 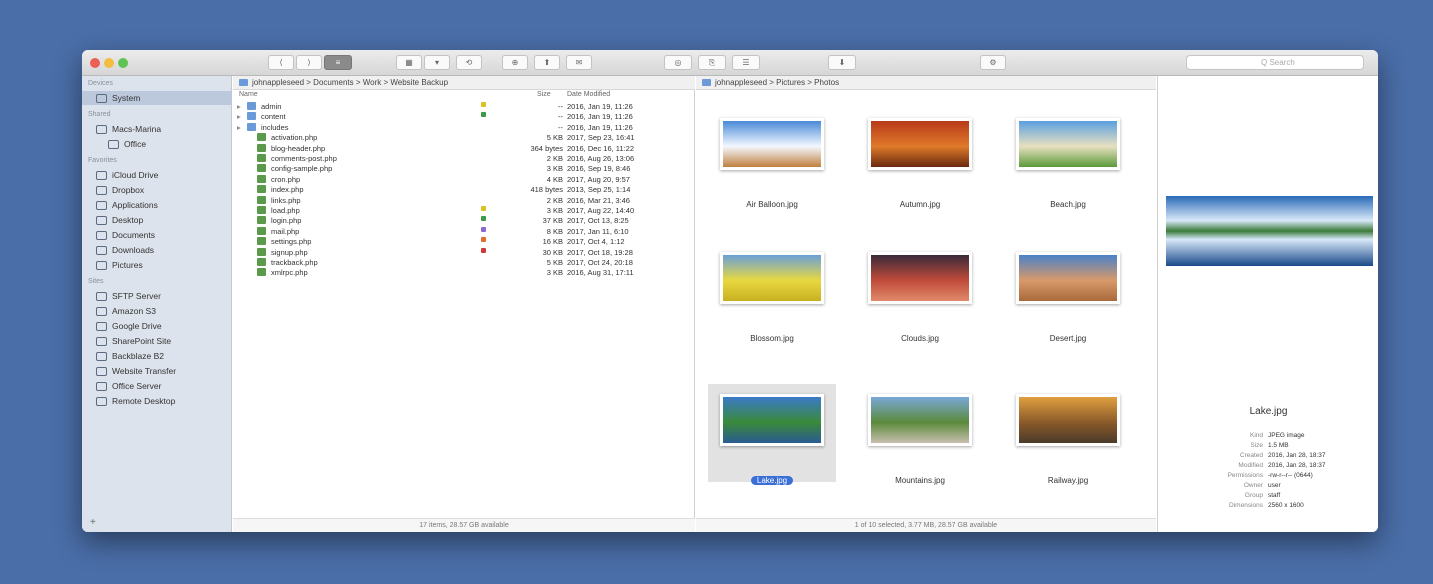 I want to click on file-row: trackback.php 5 KB 2017, Oct 24, 20:18, so click(x=464, y=263).